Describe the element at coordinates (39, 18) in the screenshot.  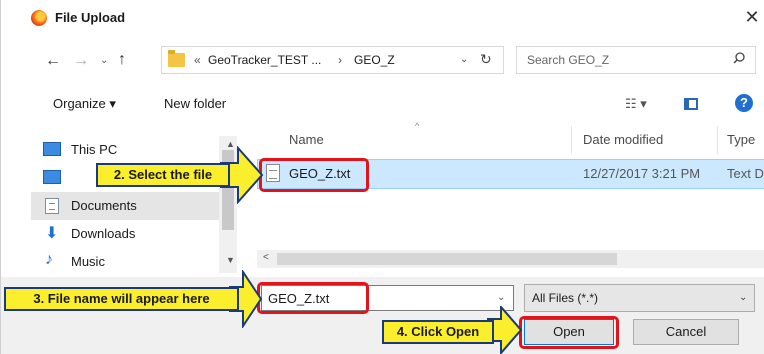
I see `firefox-icon` at that location.